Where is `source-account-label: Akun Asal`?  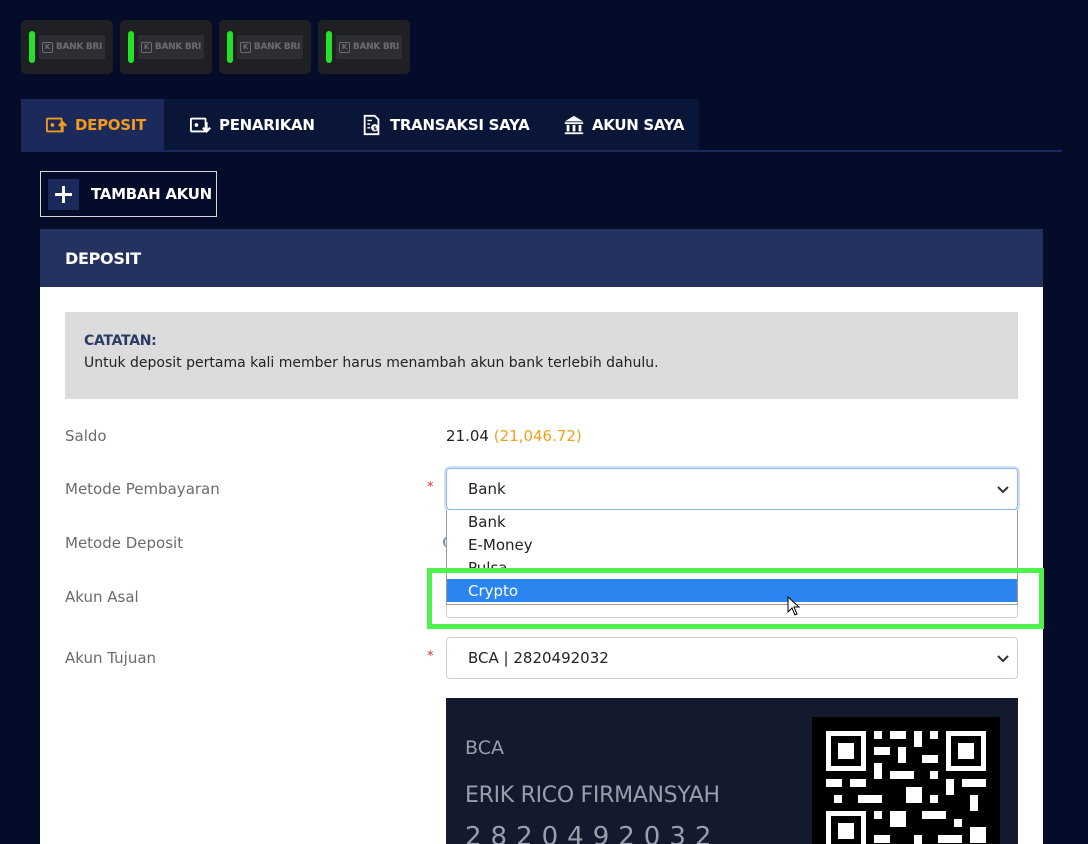
source-account-label: Akun Asal is located at coordinates (102, 597).